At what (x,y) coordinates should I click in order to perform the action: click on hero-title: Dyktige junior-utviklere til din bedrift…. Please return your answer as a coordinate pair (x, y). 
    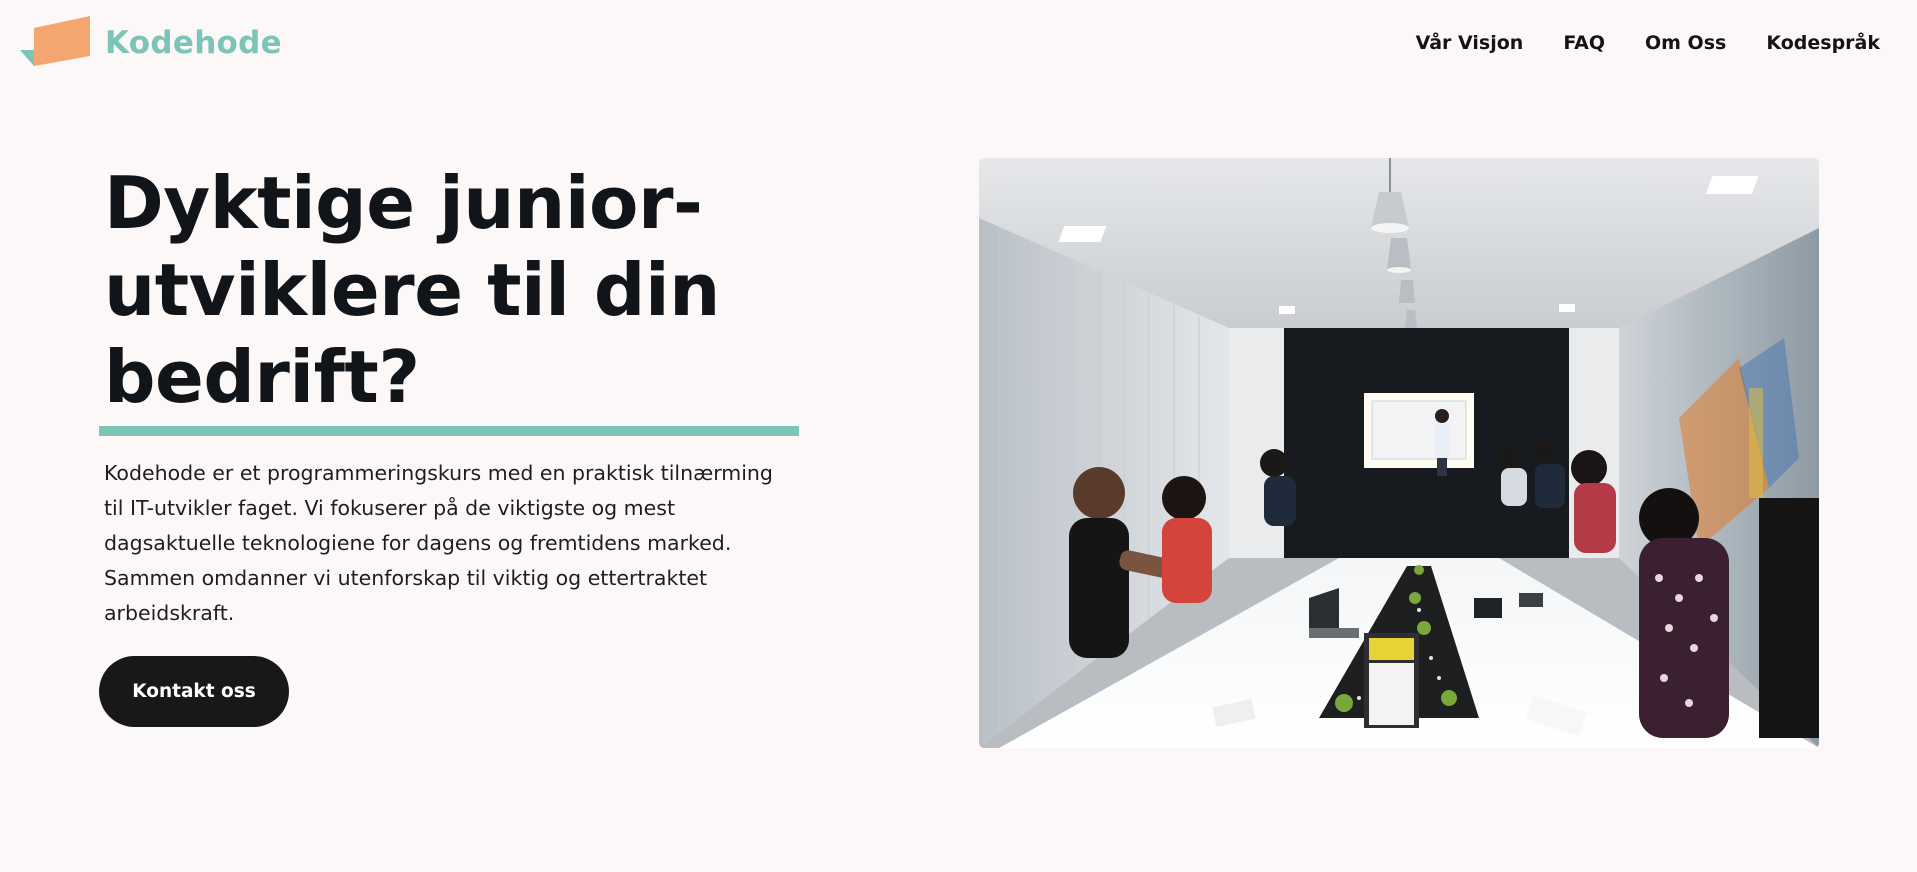
    Looking at the image, I should click on (412, 290).